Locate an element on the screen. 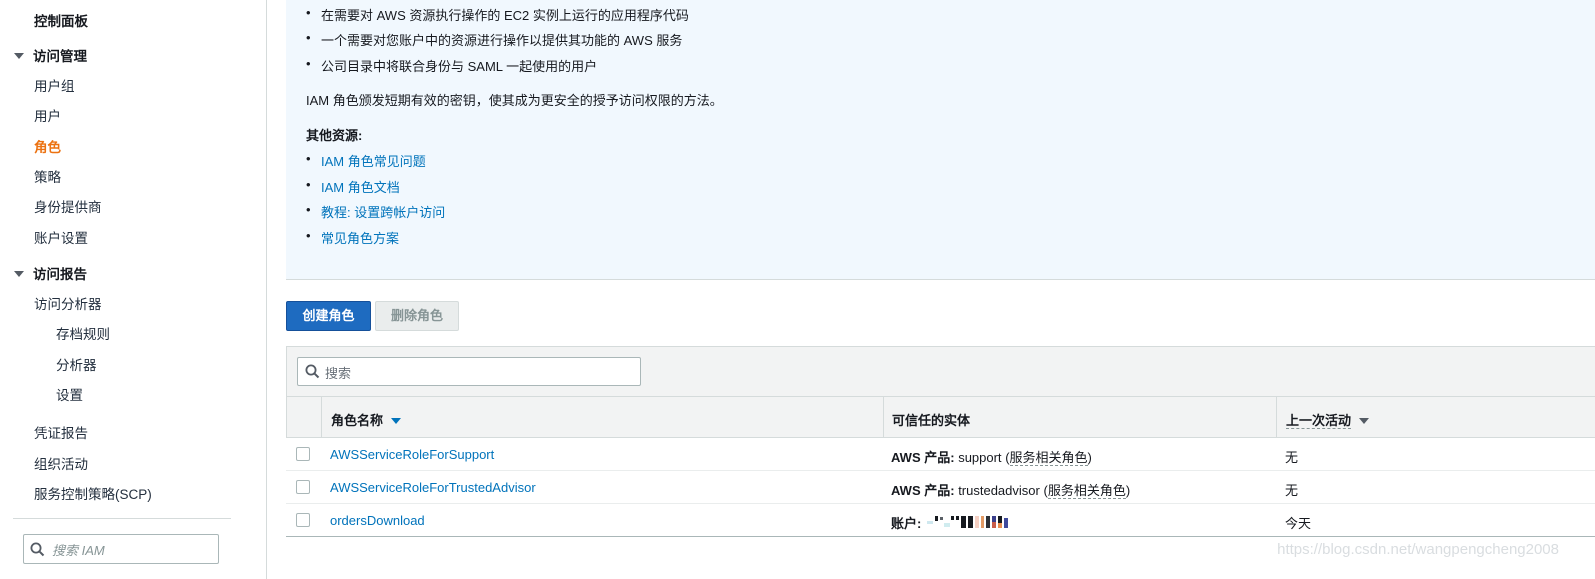 Image resolution: width=1595 pixels, height=579 pixels. watermark: https://blog.csdn.net/wangpengcheng2008 is located at coordinates (1418, 549).